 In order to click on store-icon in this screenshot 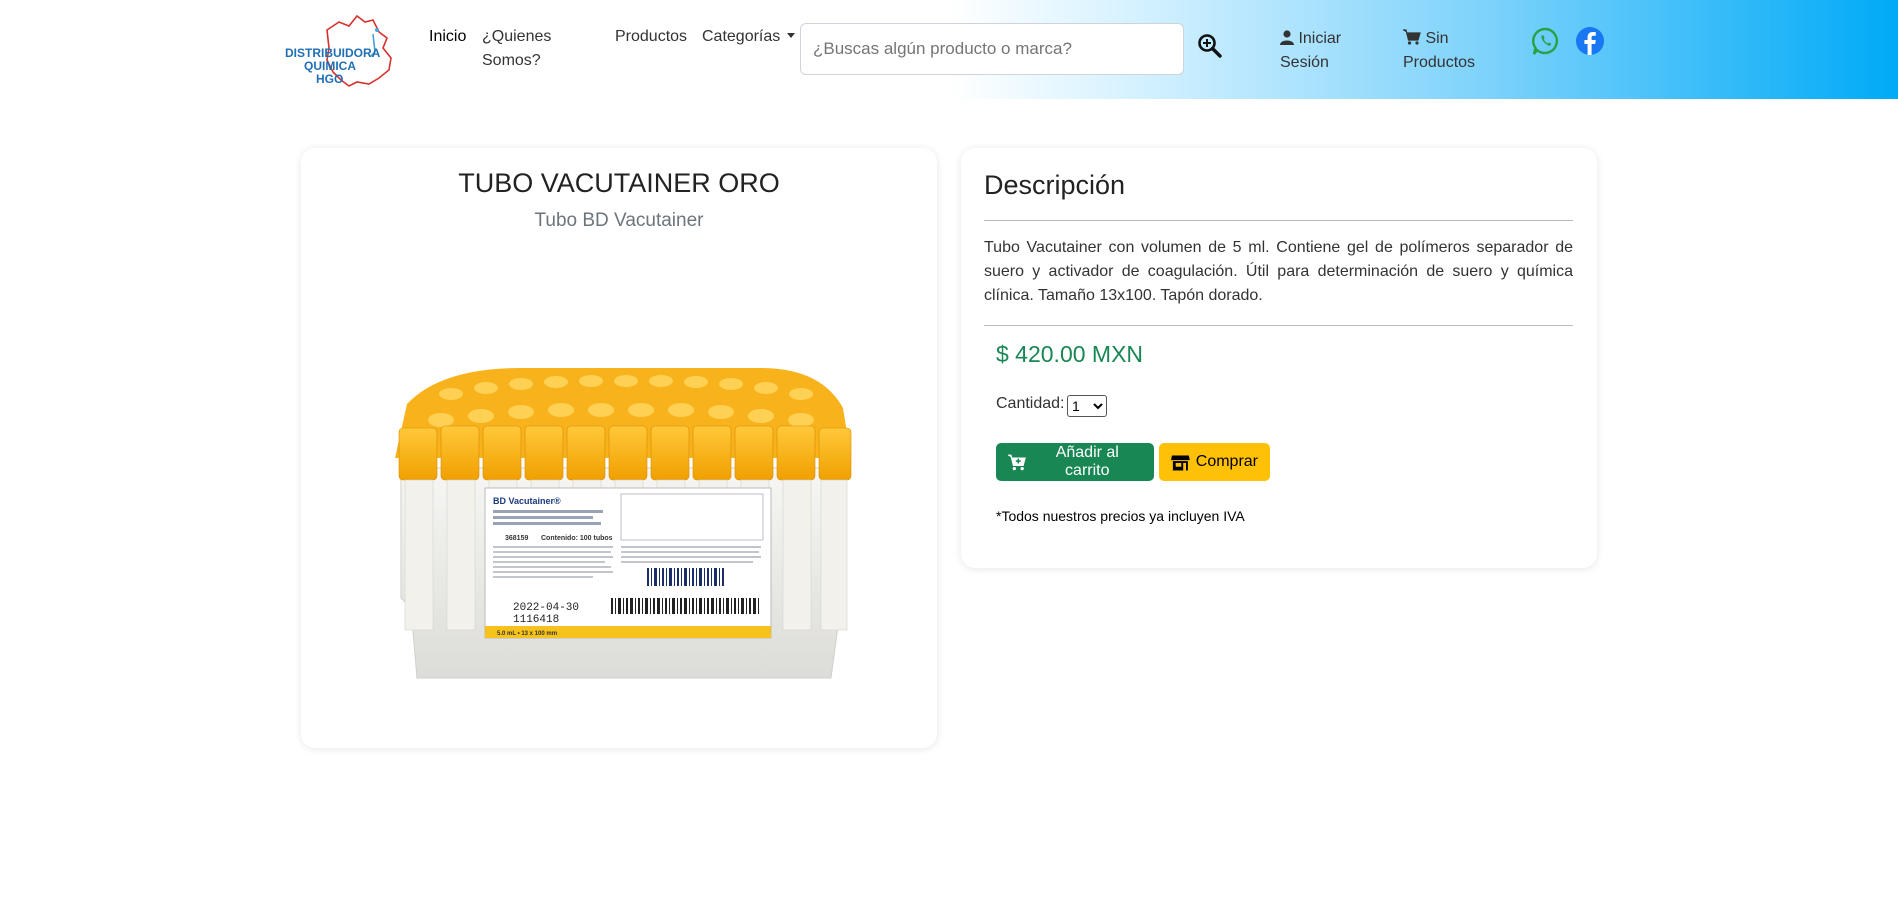, I will do `click(1180, 462)`.